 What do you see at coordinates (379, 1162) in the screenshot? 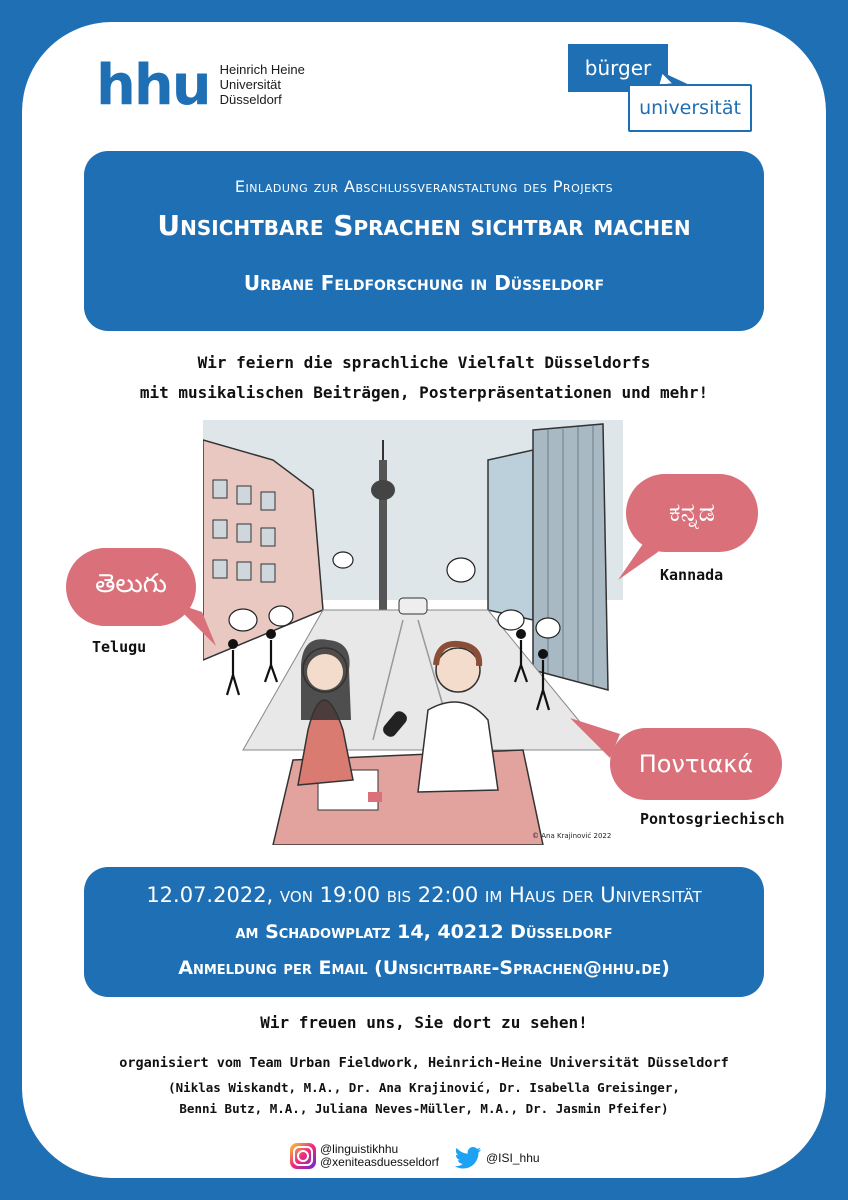
I see `instagram-handle-2: @xeniteasduesseldorf` at bounding box center [379, 1162].